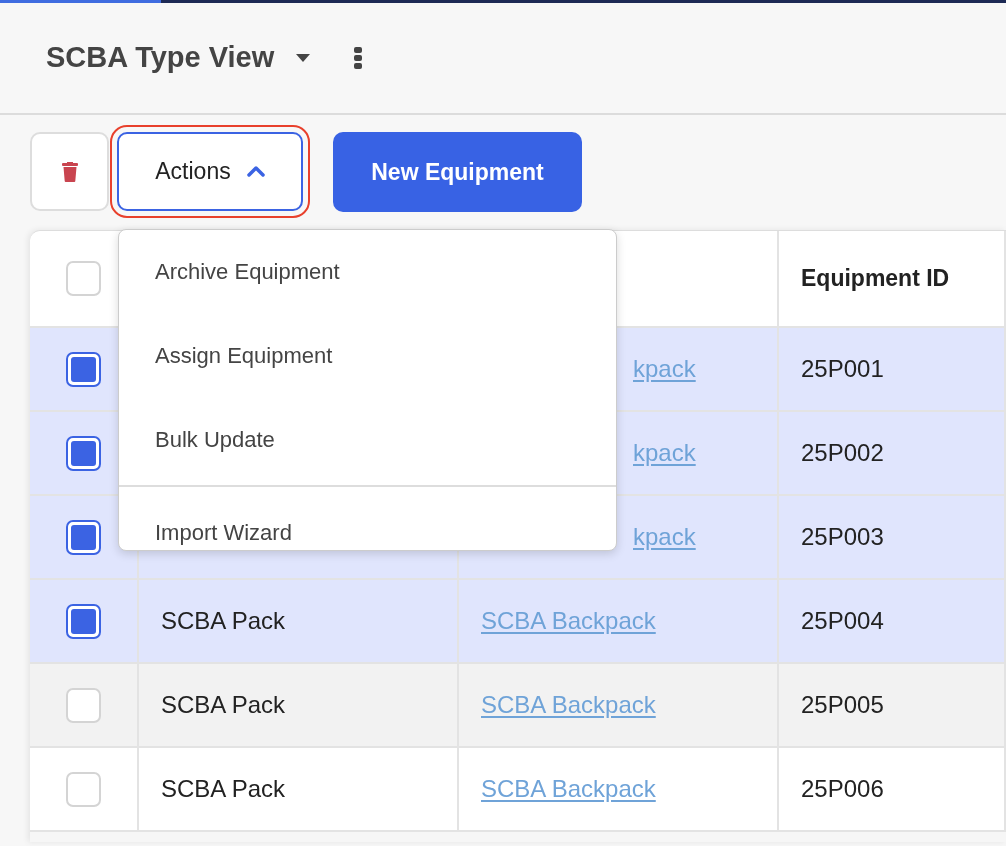 The image size is (1006, 846). Describe the element at coordinates (842, 369) in the screenshot. I see `table-cell-text: 25P001` at that location.